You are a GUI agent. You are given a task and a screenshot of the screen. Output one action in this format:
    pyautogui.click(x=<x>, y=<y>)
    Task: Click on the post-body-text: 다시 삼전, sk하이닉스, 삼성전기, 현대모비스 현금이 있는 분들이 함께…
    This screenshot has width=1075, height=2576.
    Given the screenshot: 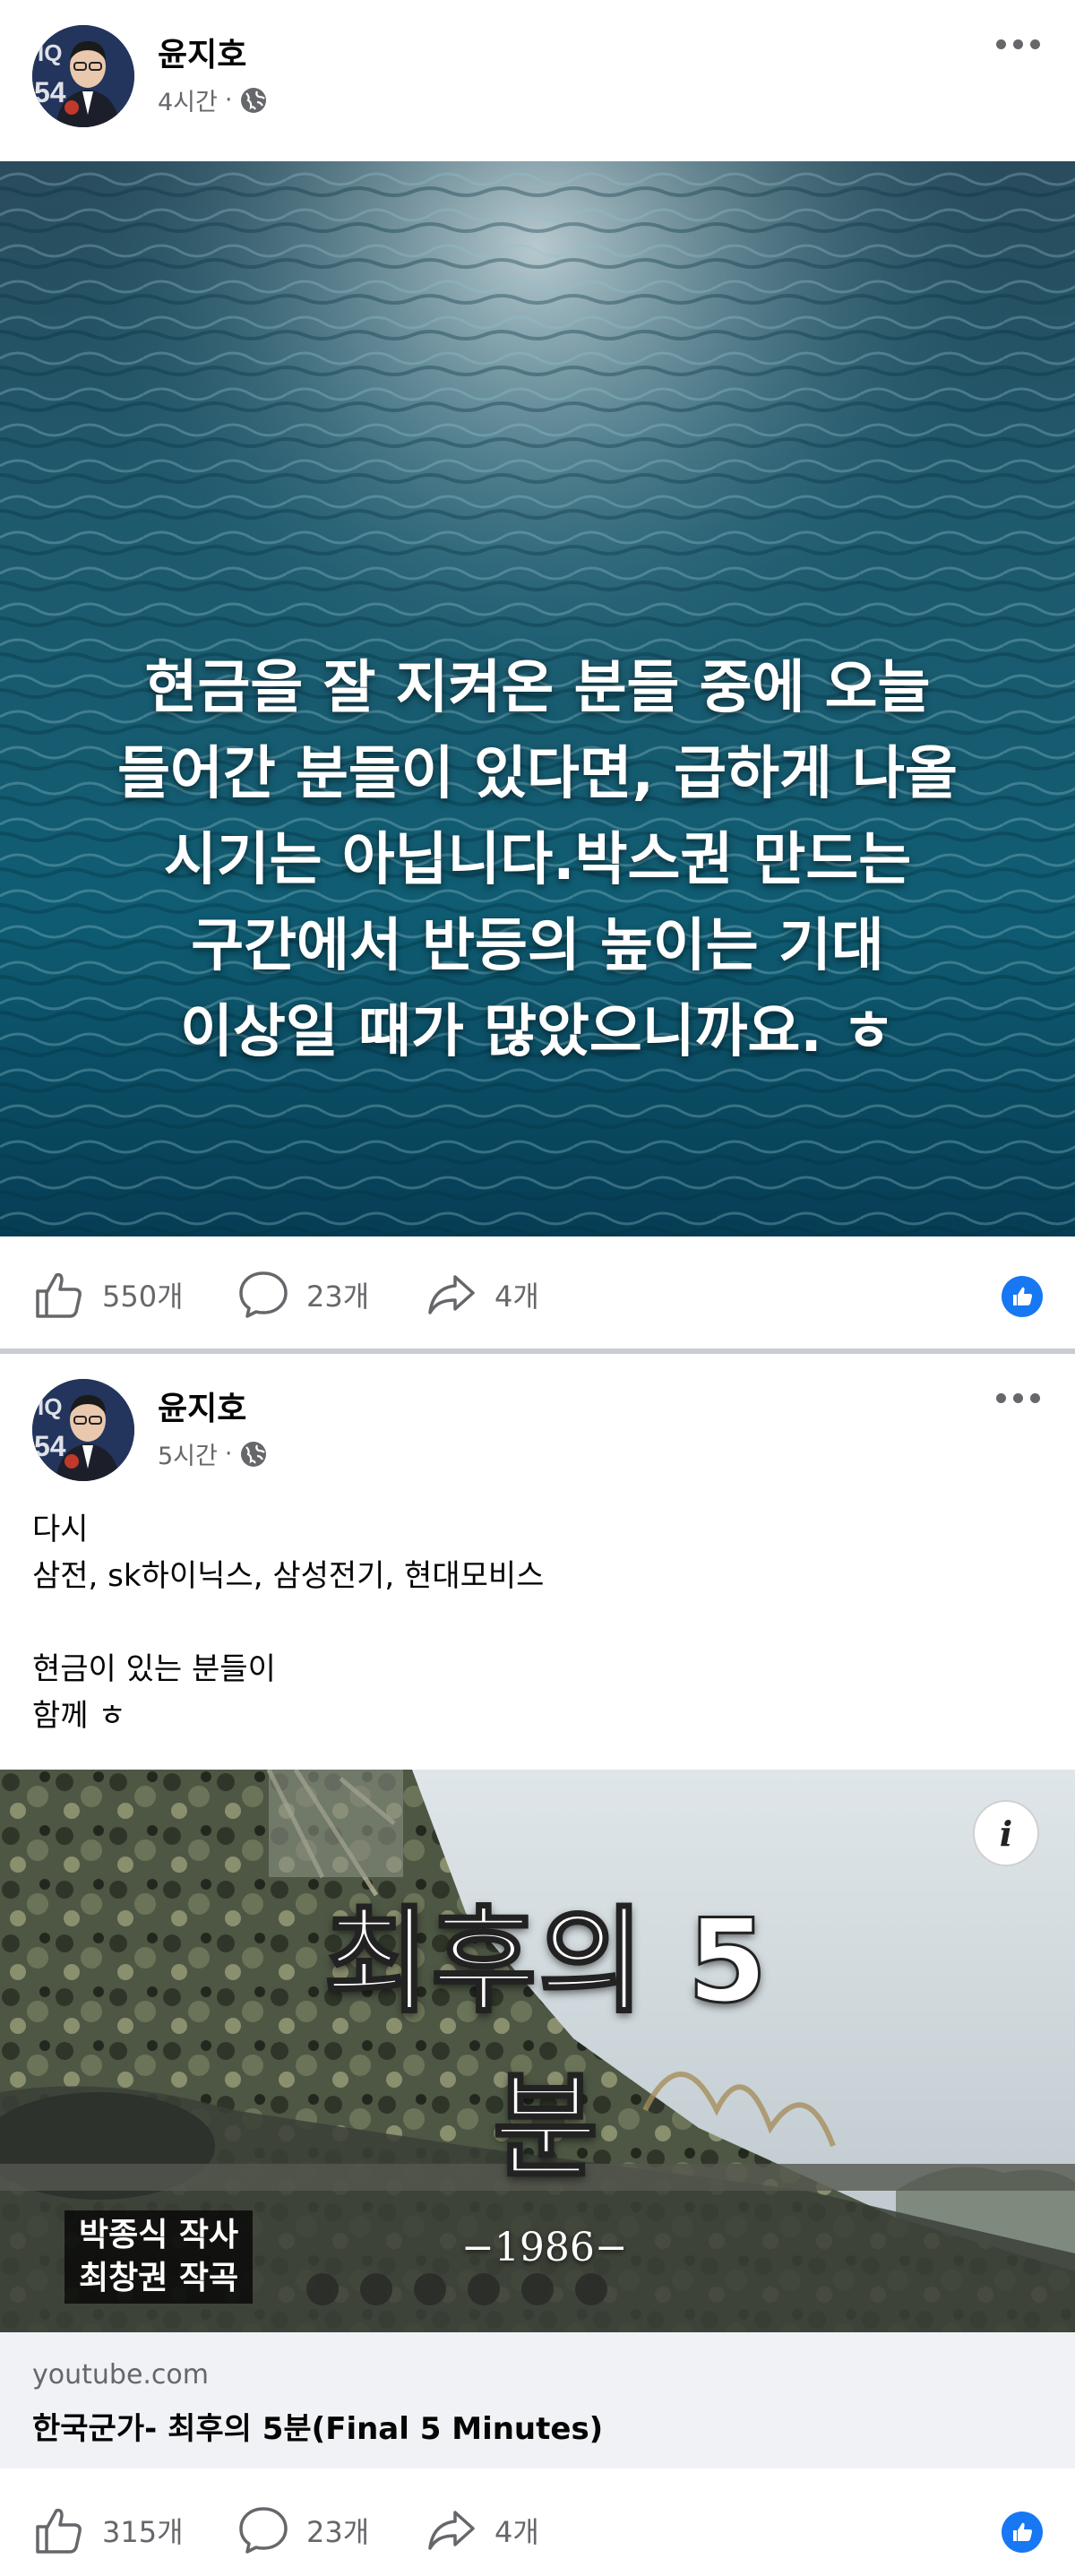 What is the action you would take?
    pyautogui.click(x=288, y=1623)
    